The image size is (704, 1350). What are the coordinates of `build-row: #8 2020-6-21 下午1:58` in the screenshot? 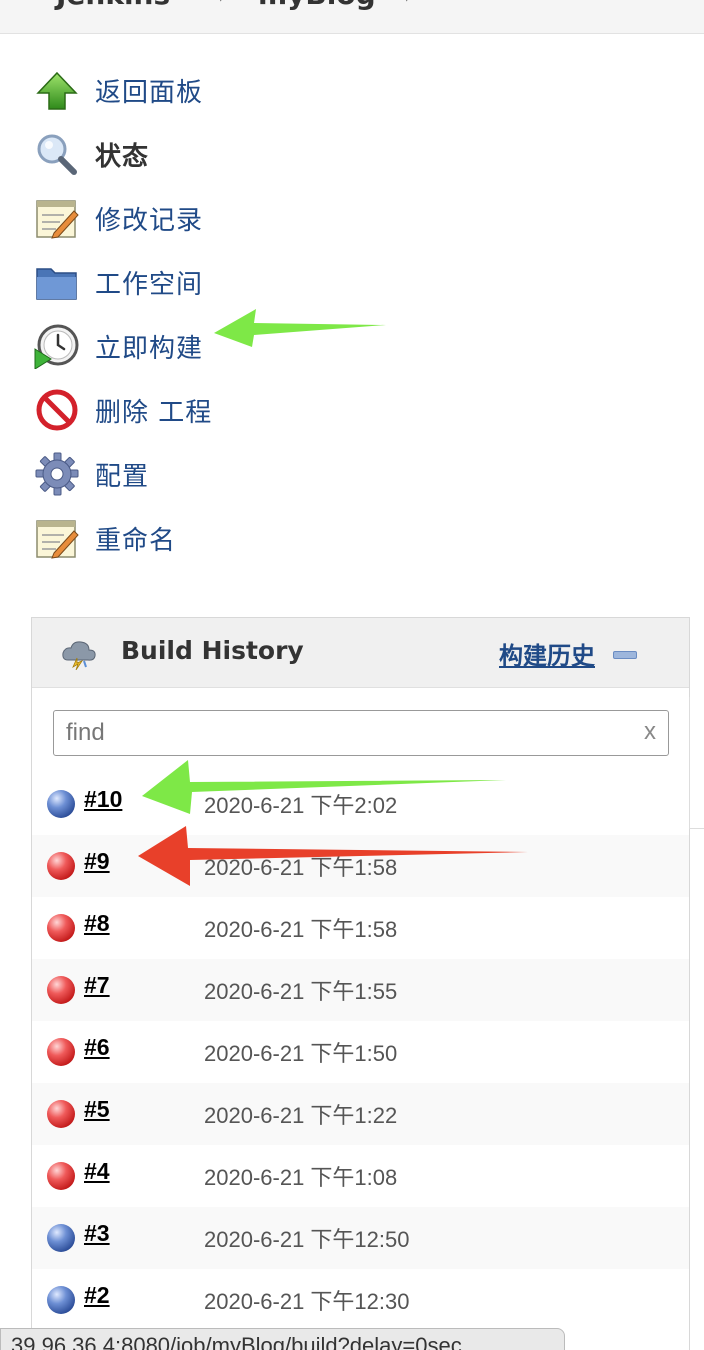 It's located at (360, 928).